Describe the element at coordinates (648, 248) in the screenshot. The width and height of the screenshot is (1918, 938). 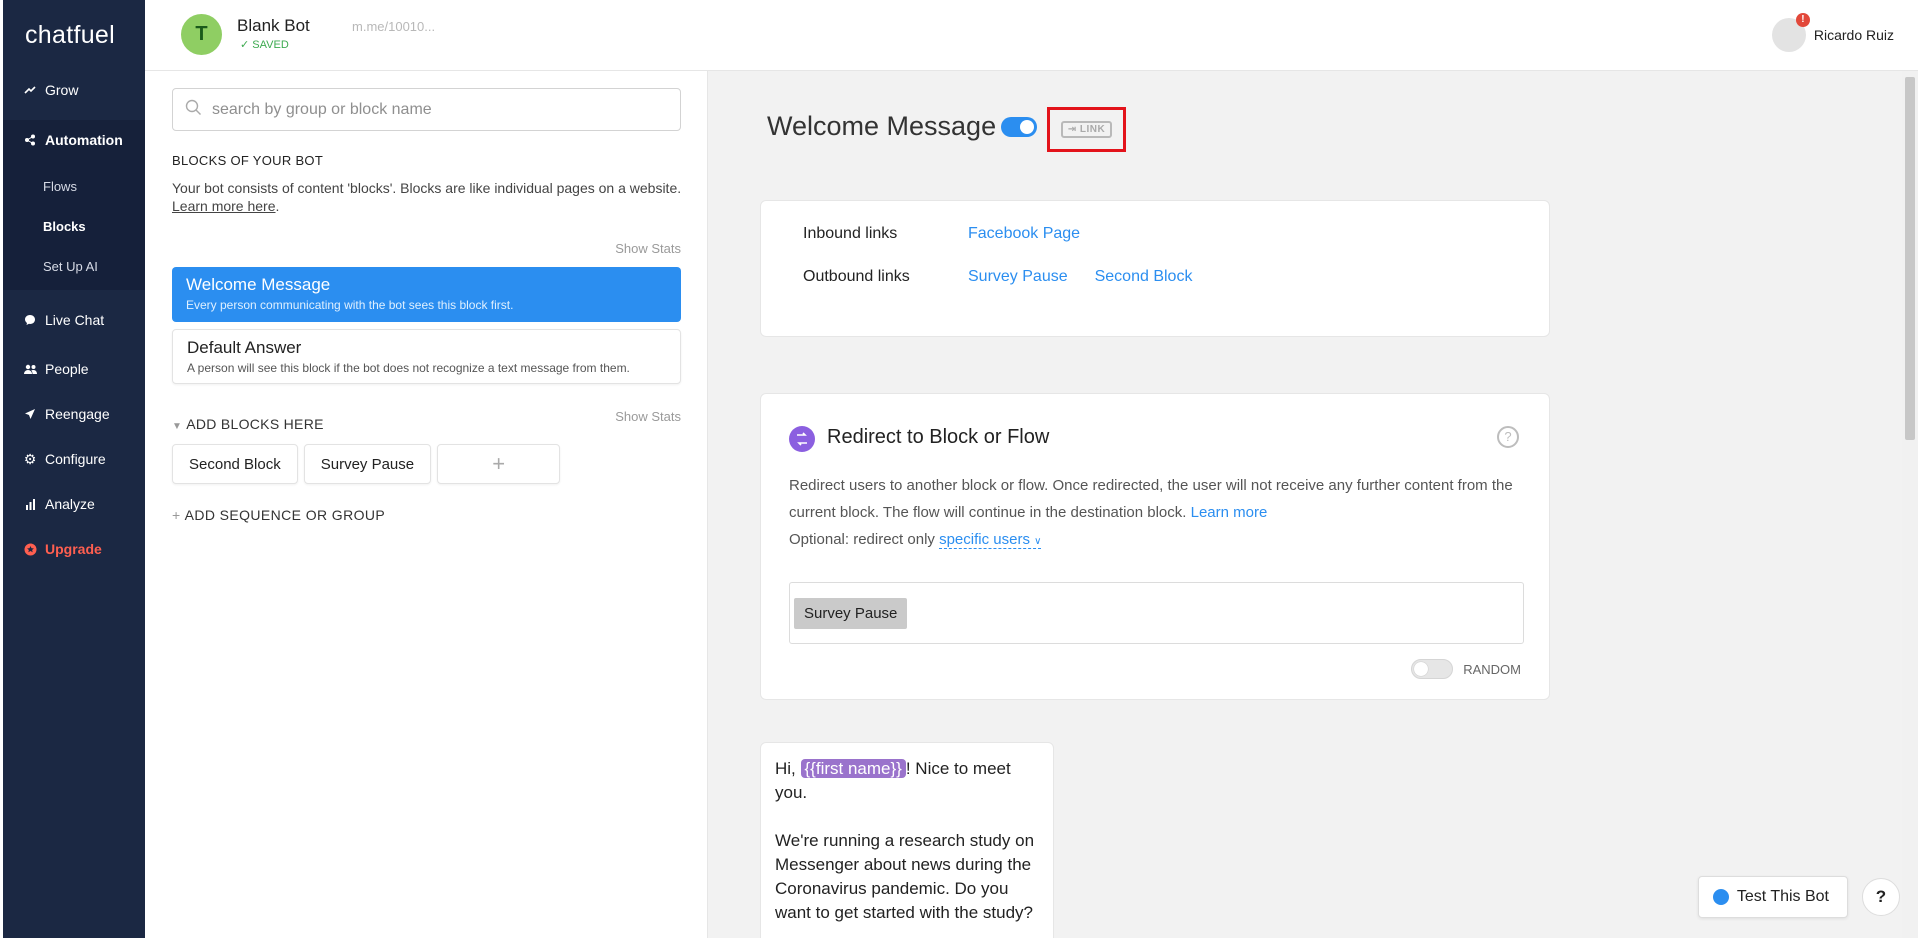
I see `show-stats-link: Show Stats` at that location.